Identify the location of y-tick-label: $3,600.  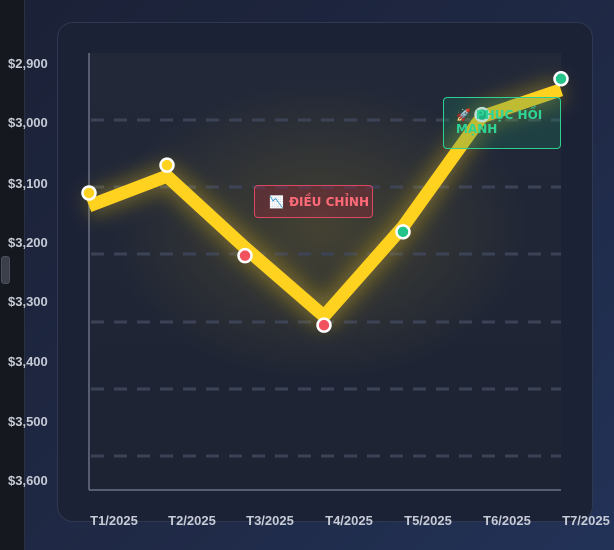
(28, 480).